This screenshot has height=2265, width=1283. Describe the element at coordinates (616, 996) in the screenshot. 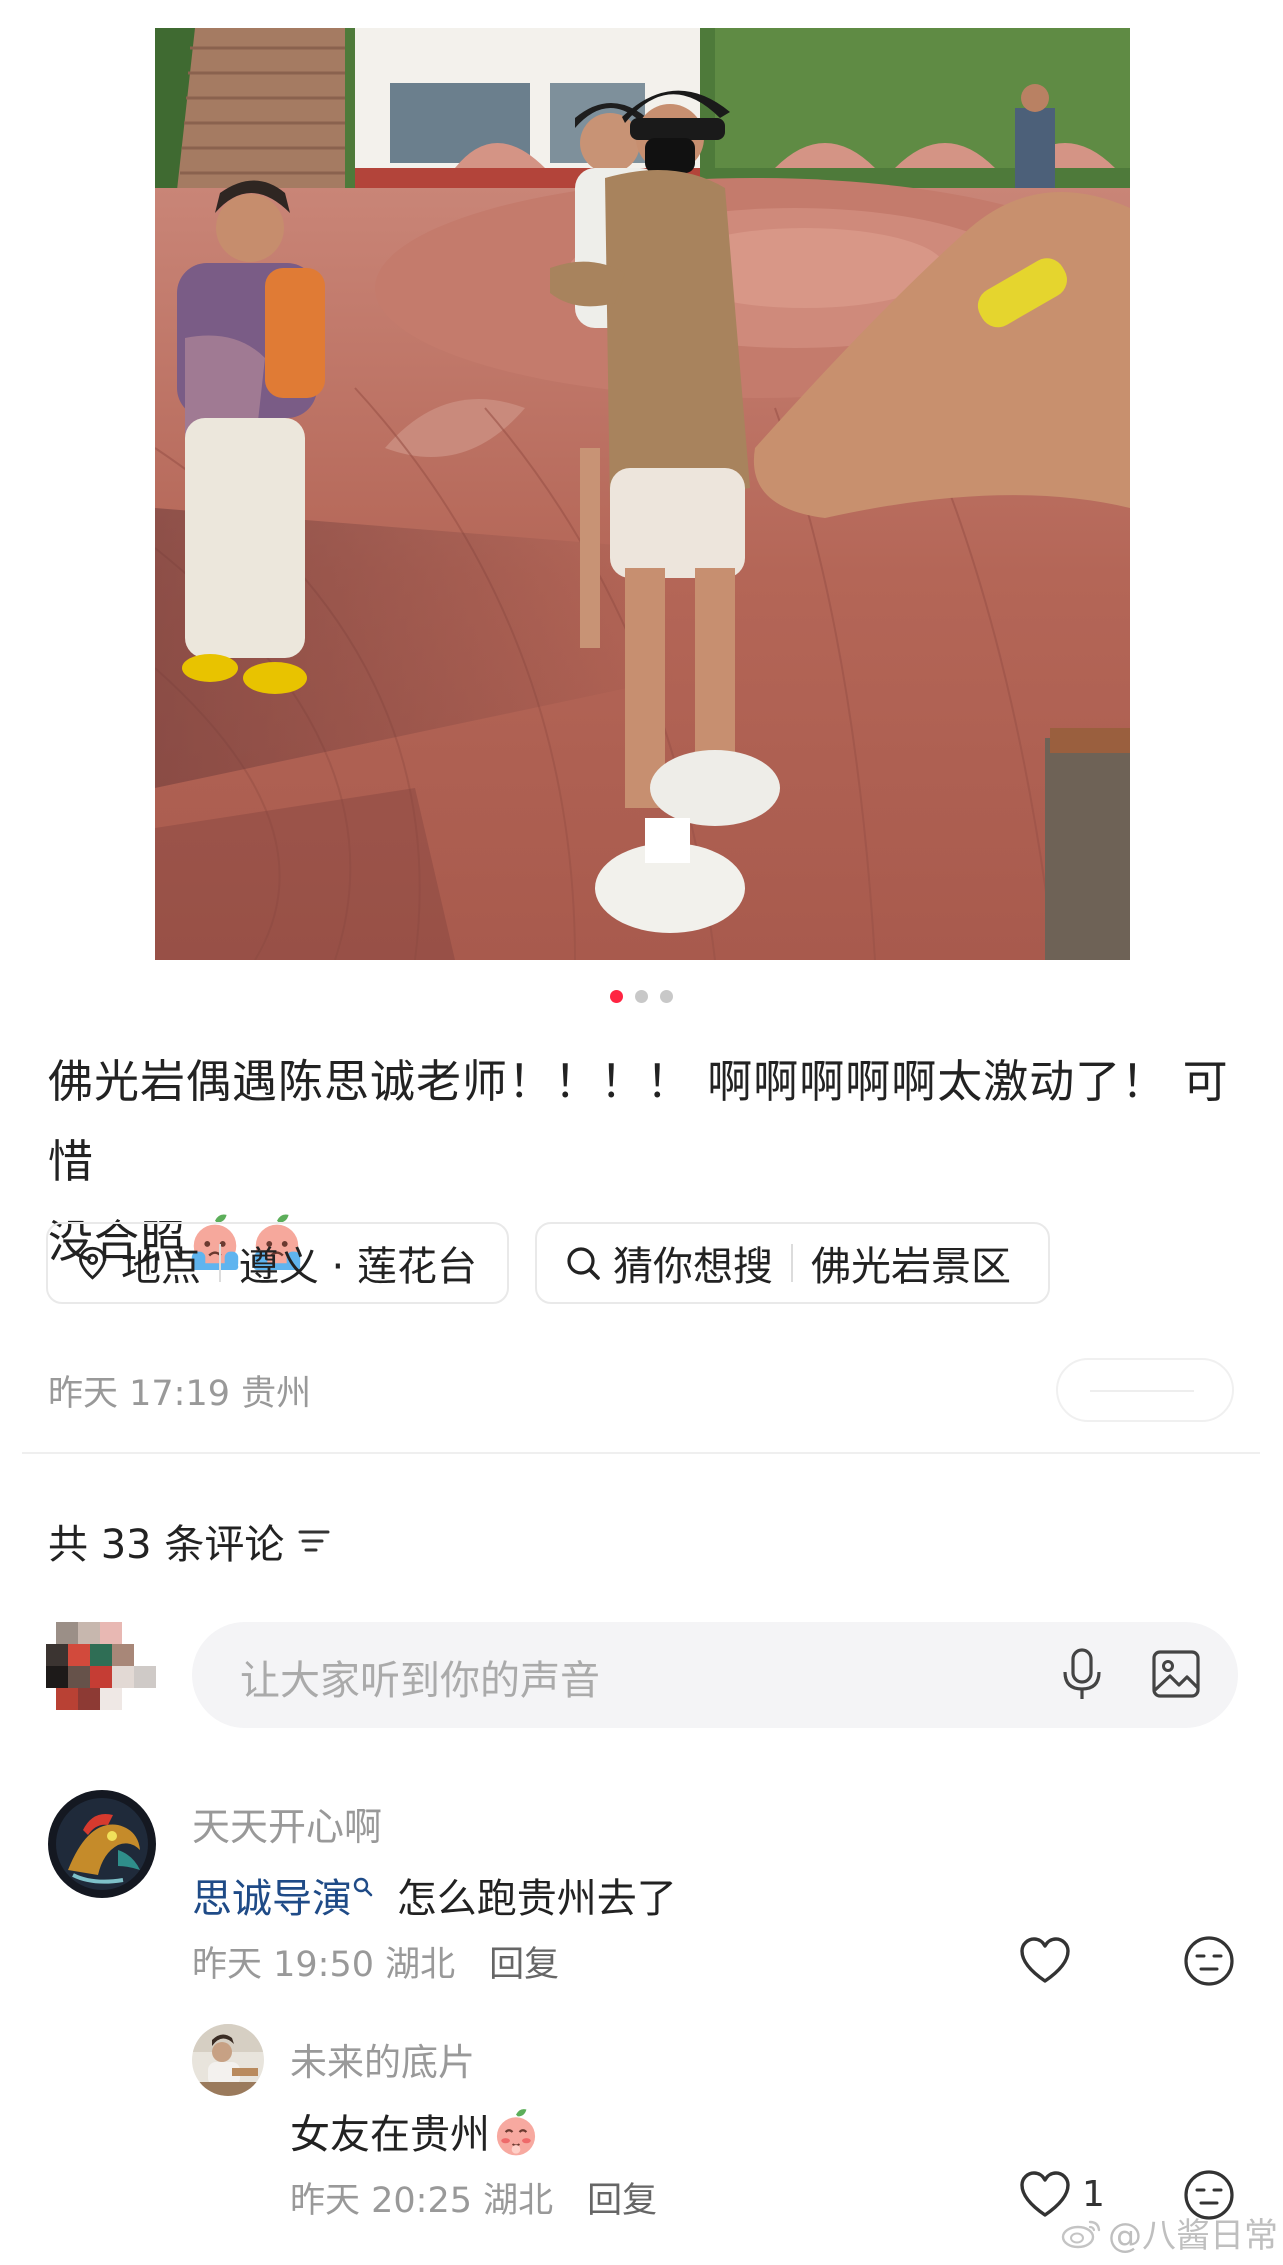

I see `pagination-dot-active` at that location.